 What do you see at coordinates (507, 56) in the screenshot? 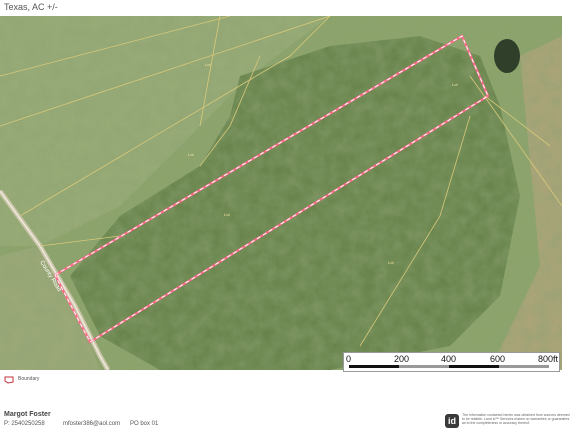
I see `pond` at bounding box center [507, 56].